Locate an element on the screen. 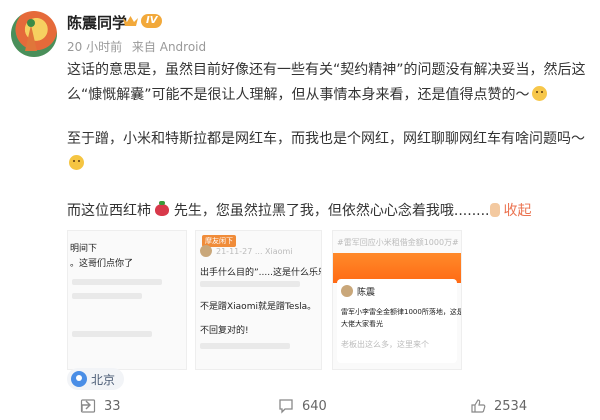  thumbs-up-icon is located at coordinates (478, 406).